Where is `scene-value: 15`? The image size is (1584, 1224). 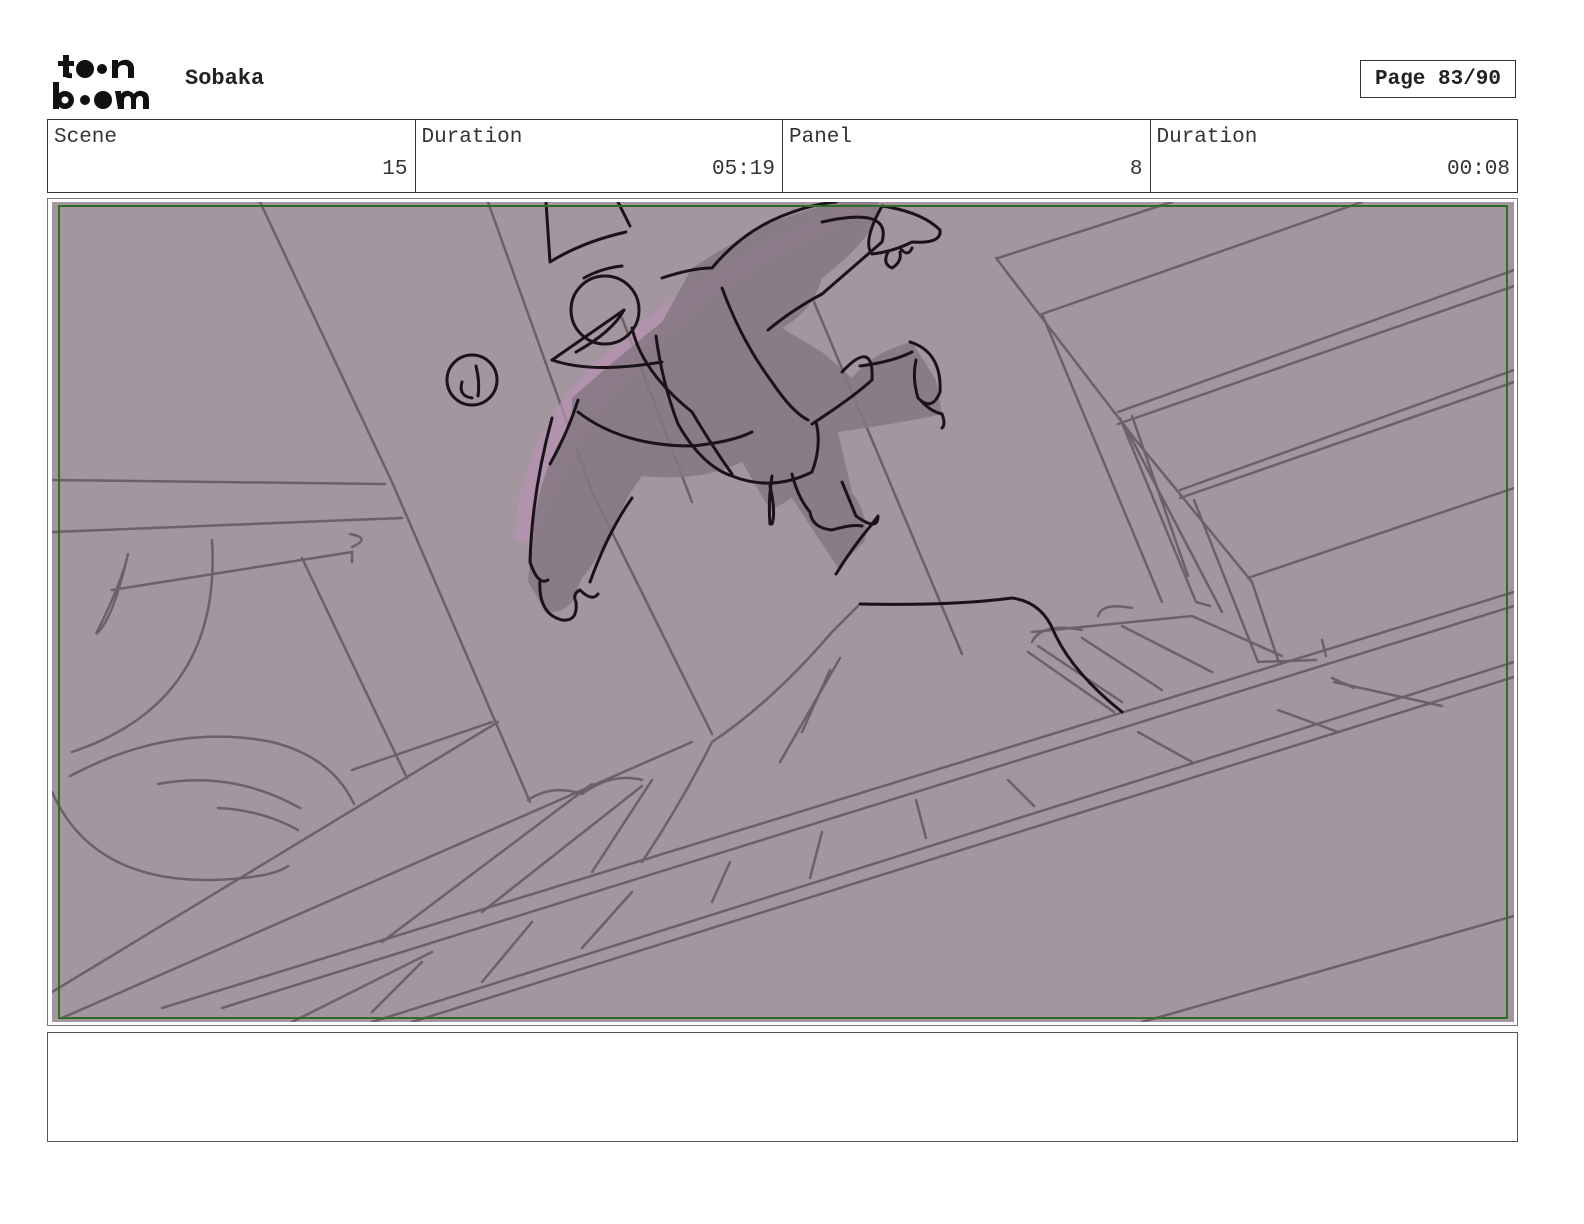
scene-value: 15 is located at coordinates (395, 169).